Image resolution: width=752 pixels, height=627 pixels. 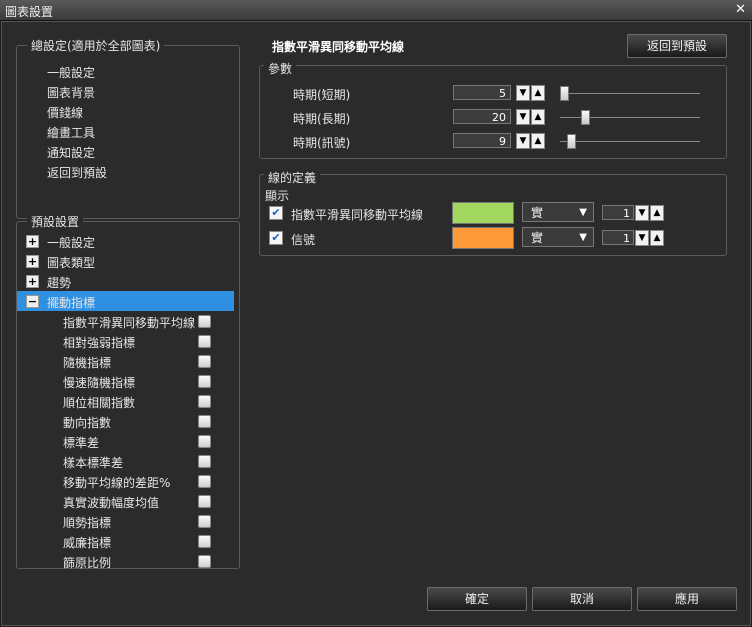 I want to click on collapse-icon: −, so click(x=32, y=301).